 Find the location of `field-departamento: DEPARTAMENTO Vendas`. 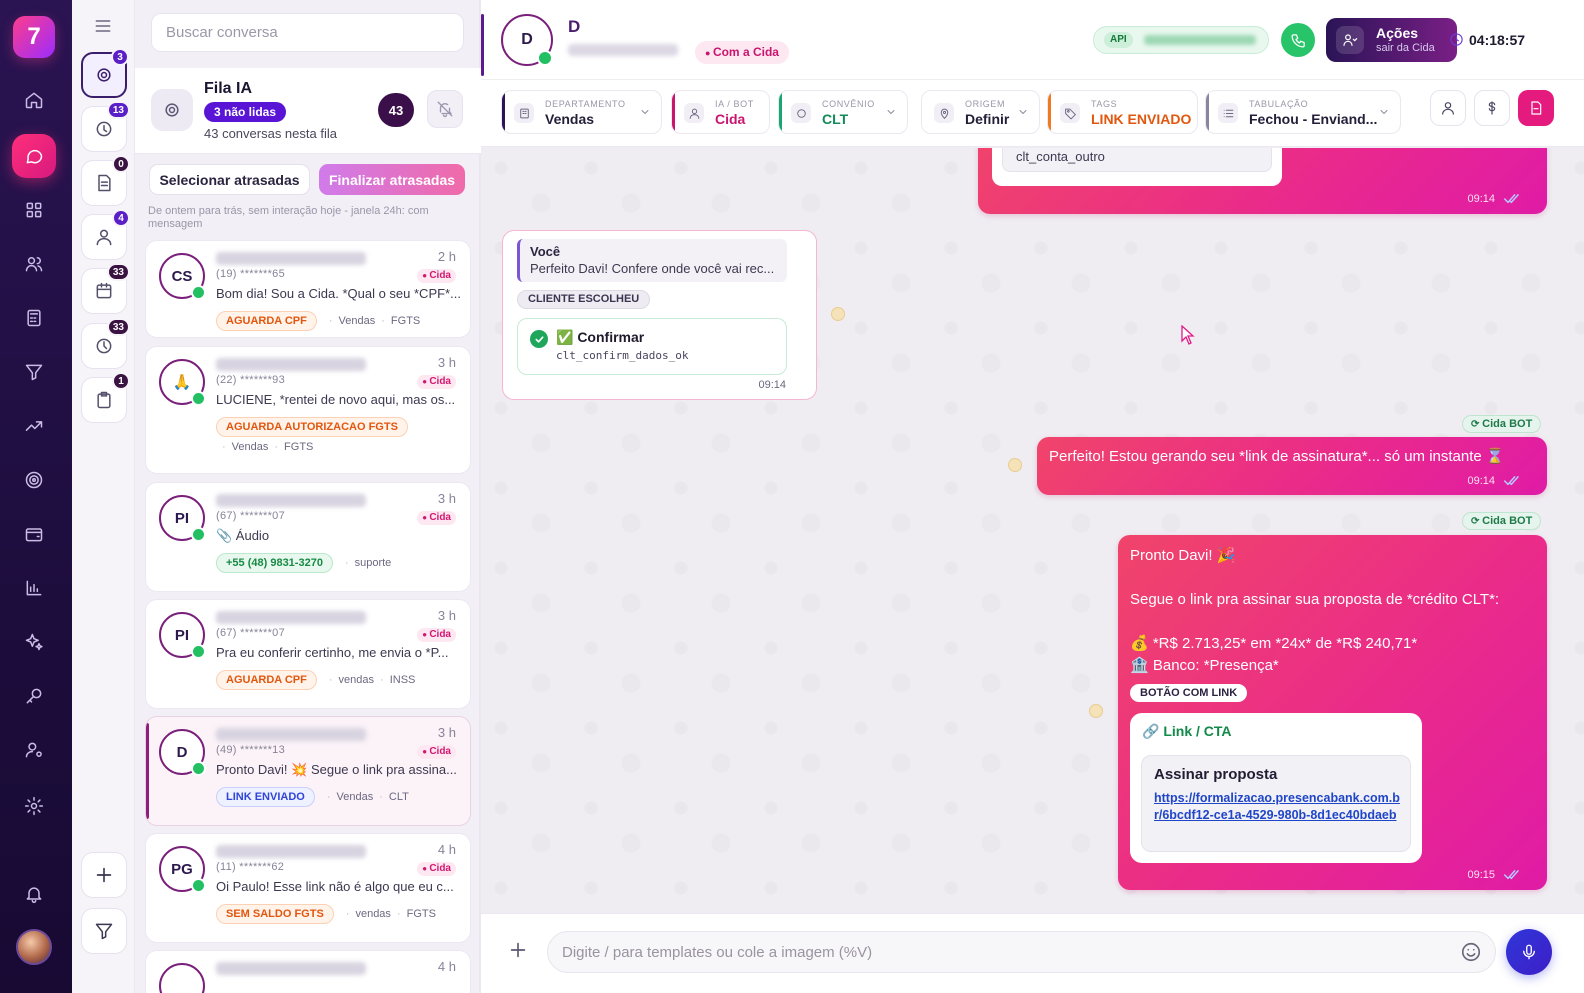

field-departamento: DEPARTAMENTO Vendas is located at coordinates (581, 112).